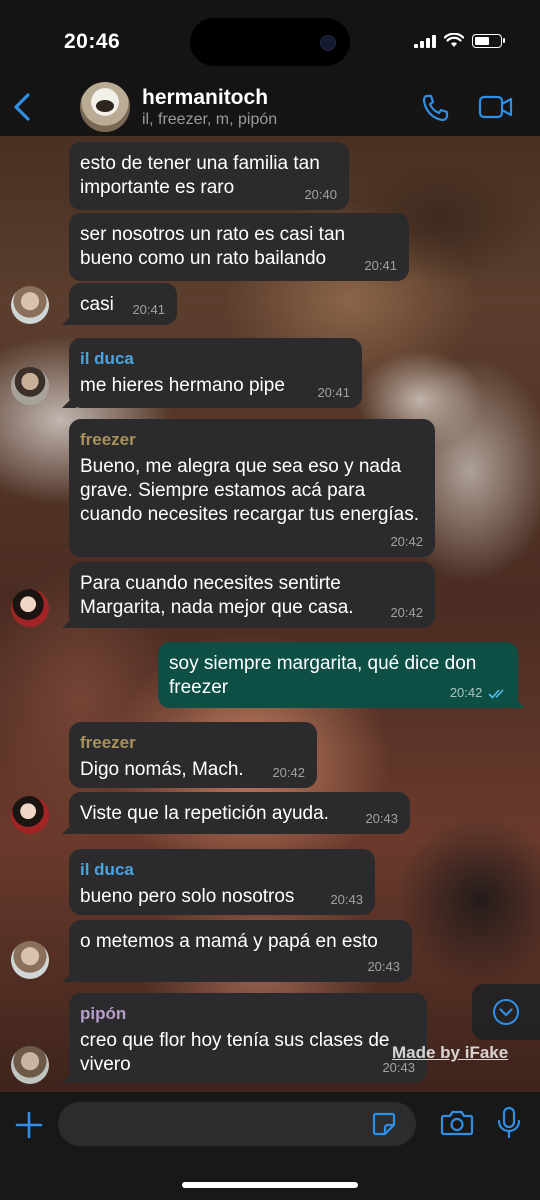  I want to click on message-text: bueno pero solo nosotros, so click(187, 896).